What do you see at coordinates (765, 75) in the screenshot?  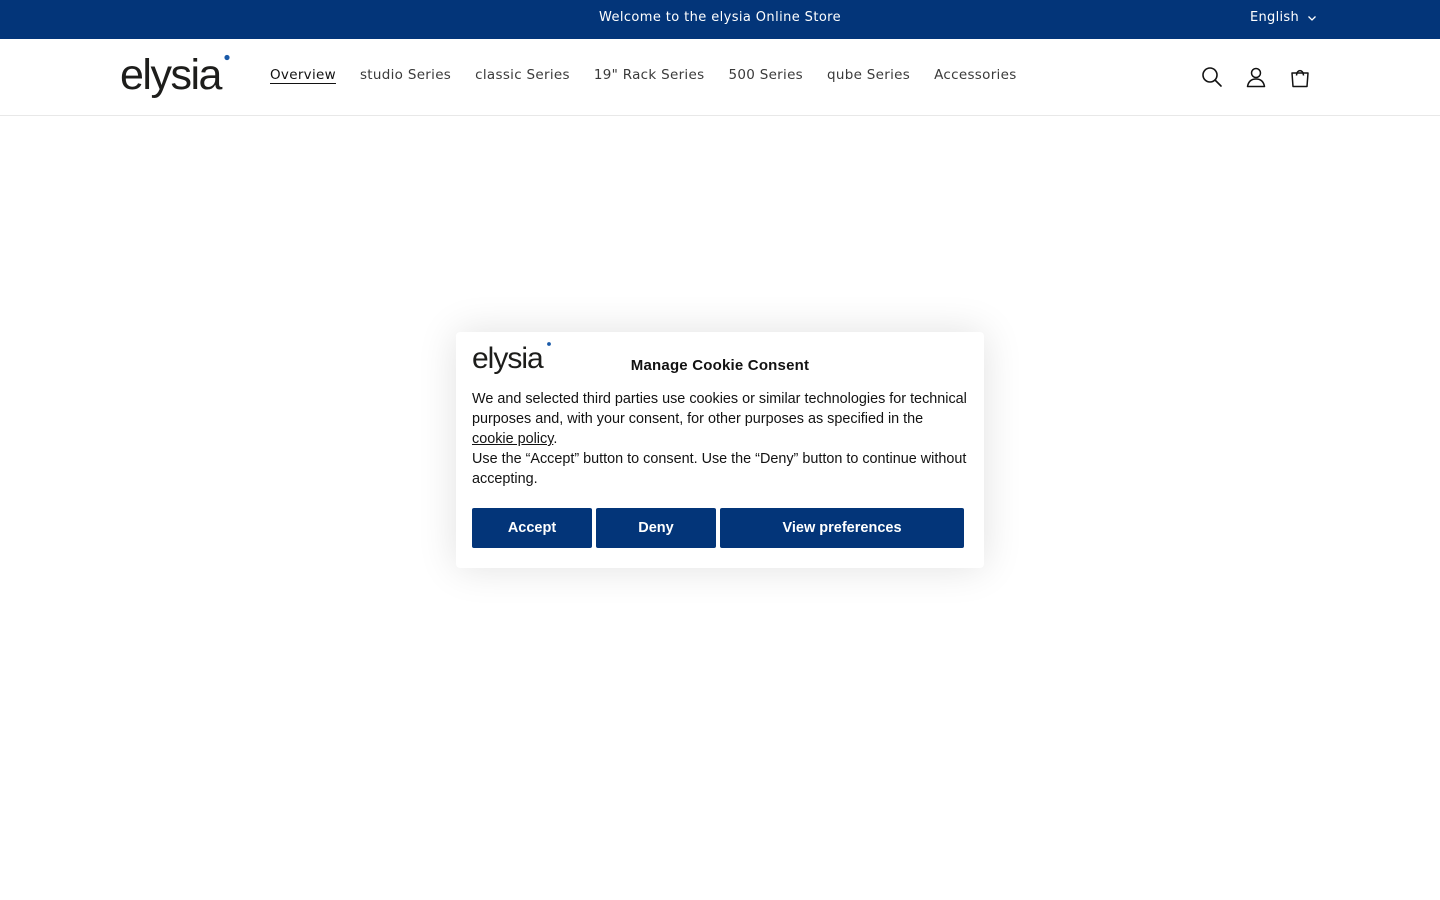 I see `nav-item-500-series: 500 Series` at bounding box center [765, 75].